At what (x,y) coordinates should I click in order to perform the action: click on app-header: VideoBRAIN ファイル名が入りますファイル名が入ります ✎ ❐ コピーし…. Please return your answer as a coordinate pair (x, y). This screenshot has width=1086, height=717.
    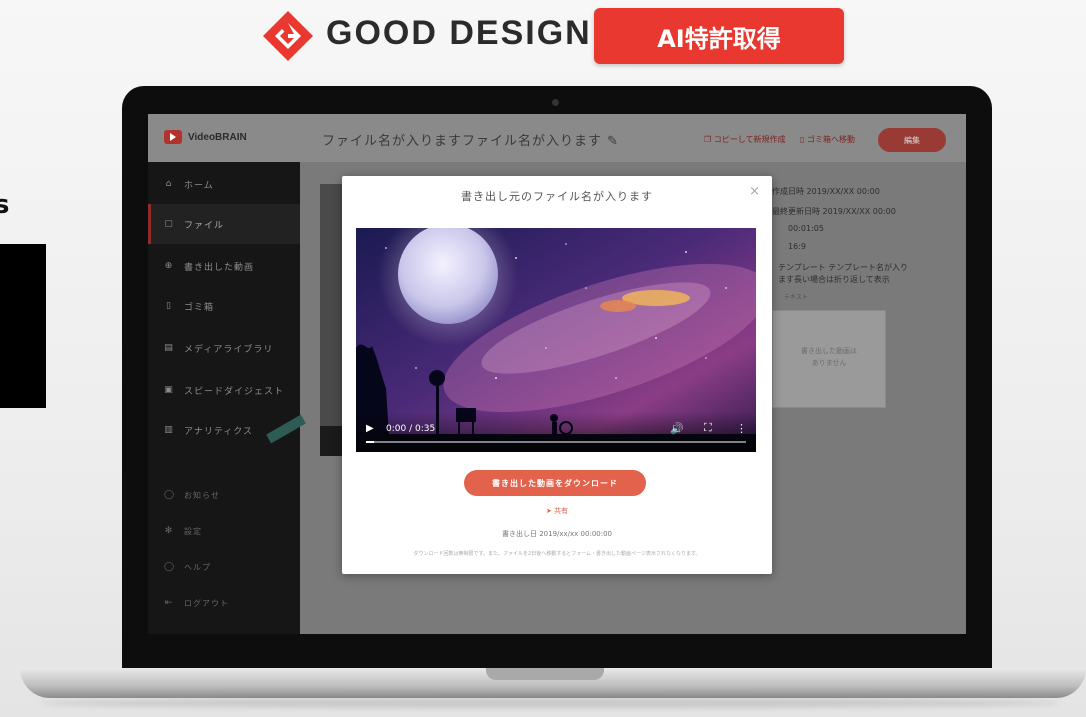
    Looking at the image, I should click on (557, 138).